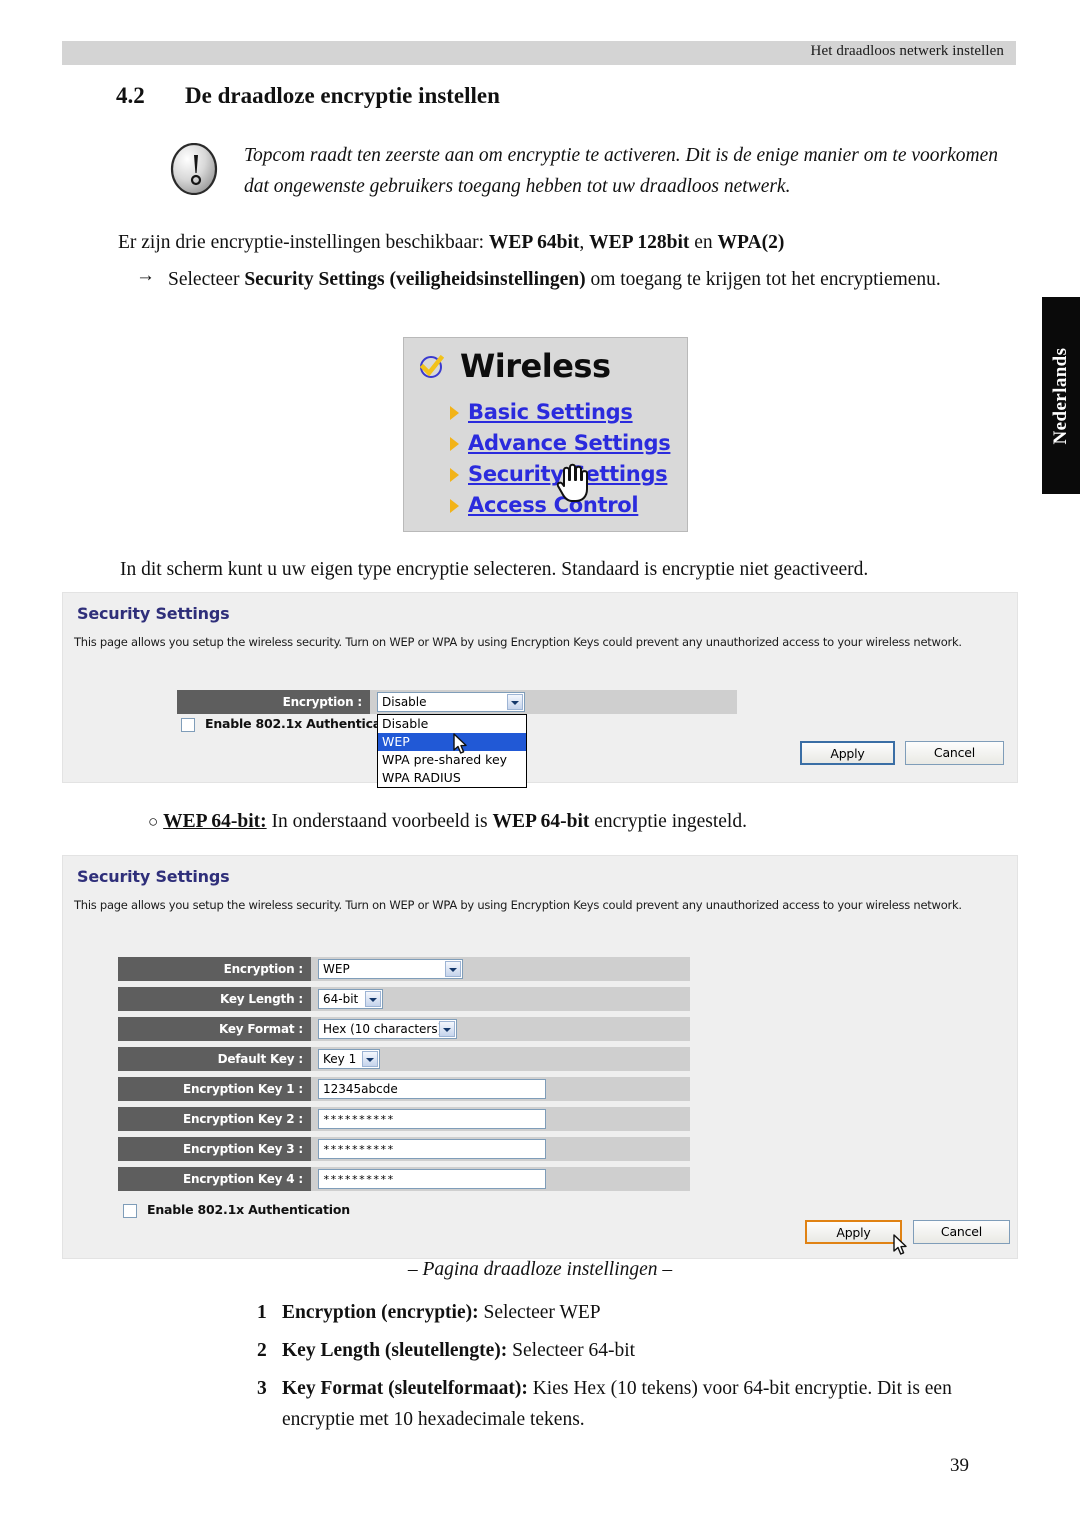 This screenshot has width=1080, height=1535. I want to click on dropdown-option-wpa-pre-shared-key: WPA pre-shared key, so click(452, 760).